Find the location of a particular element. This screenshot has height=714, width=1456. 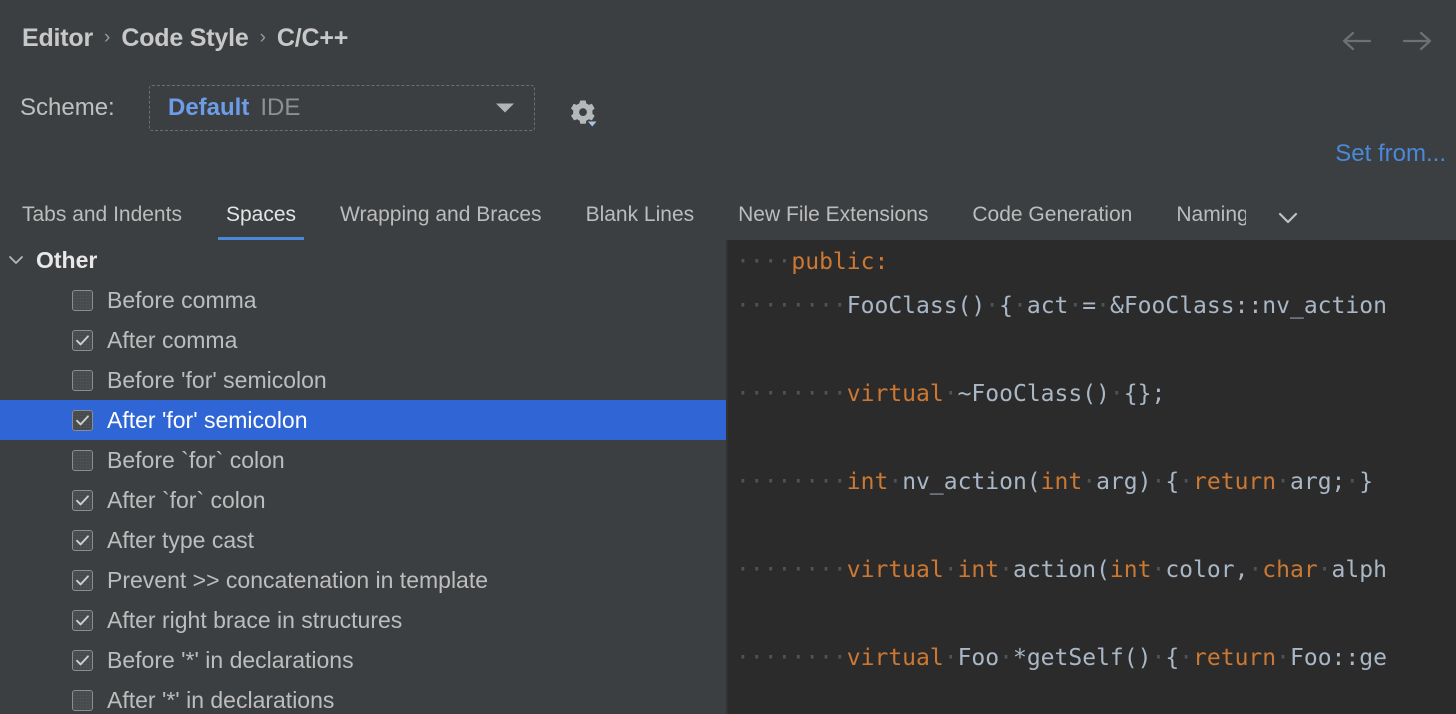

tab-code-generation: Code Generation is located at coordinates (1052, 218).